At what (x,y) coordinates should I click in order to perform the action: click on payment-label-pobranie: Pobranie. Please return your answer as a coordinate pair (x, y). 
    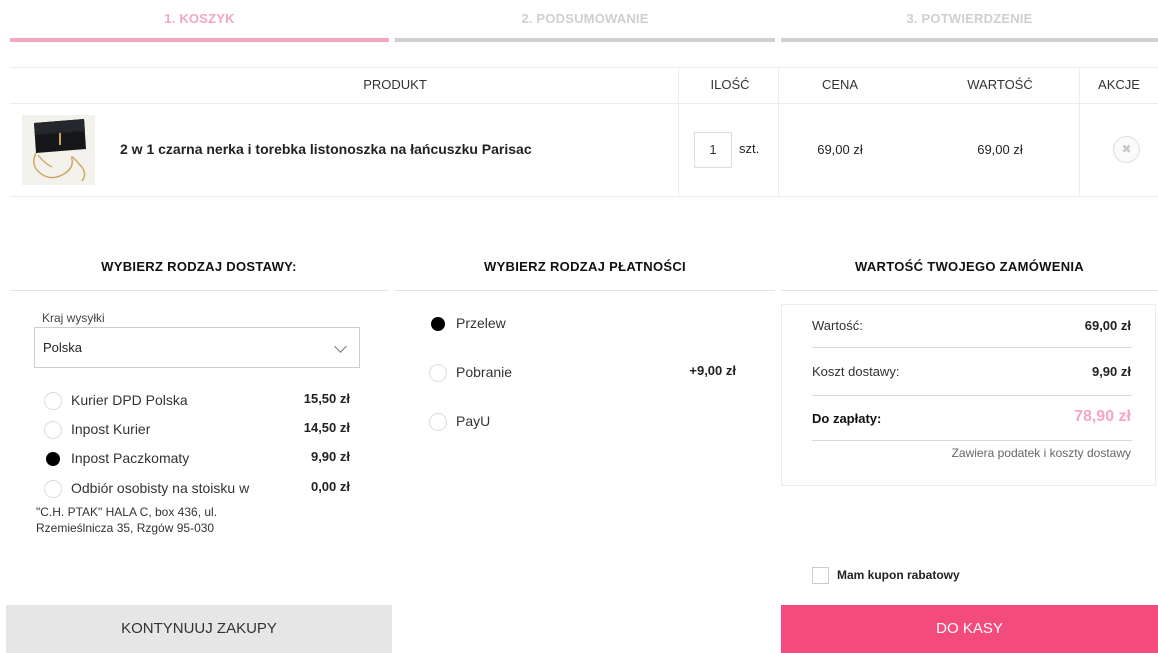
    Looking at the image, I should click on (484, 372).